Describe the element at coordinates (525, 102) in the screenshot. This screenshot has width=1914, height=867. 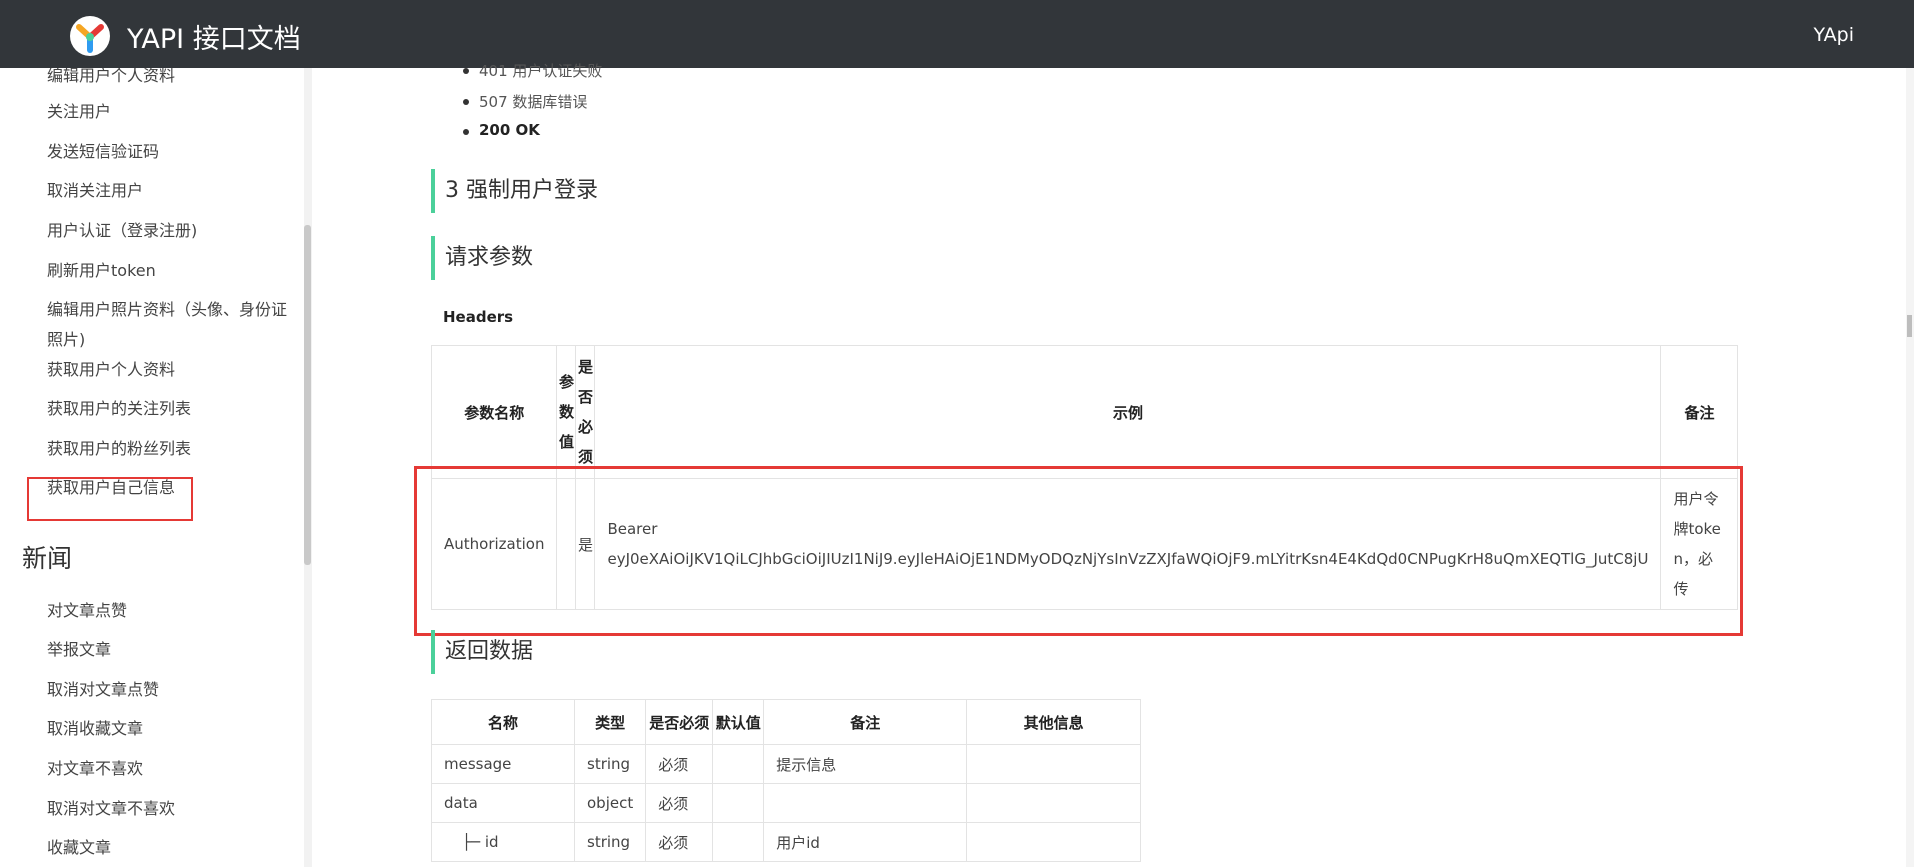
I see `status-507: 507 数据库错误` at that location.